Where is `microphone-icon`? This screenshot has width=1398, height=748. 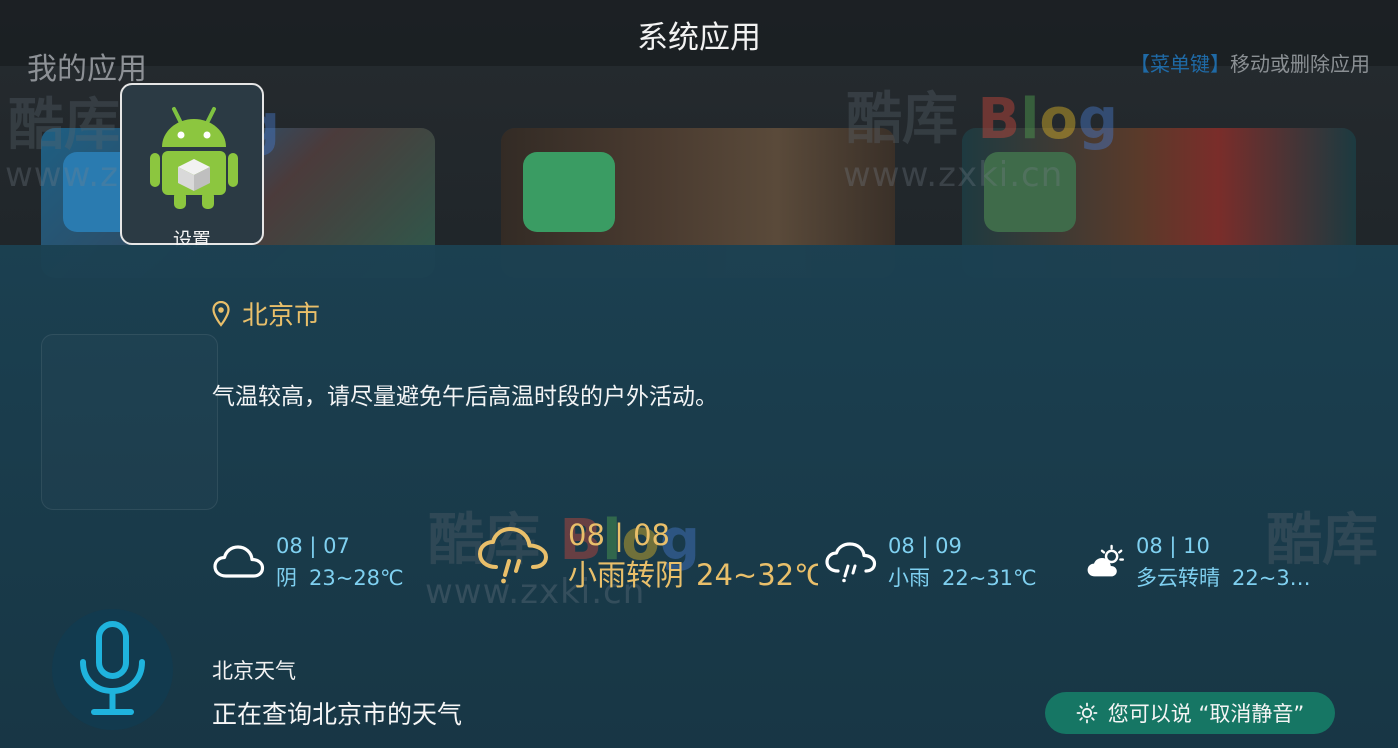 microphone-icon is located at coordinates (112, 668).